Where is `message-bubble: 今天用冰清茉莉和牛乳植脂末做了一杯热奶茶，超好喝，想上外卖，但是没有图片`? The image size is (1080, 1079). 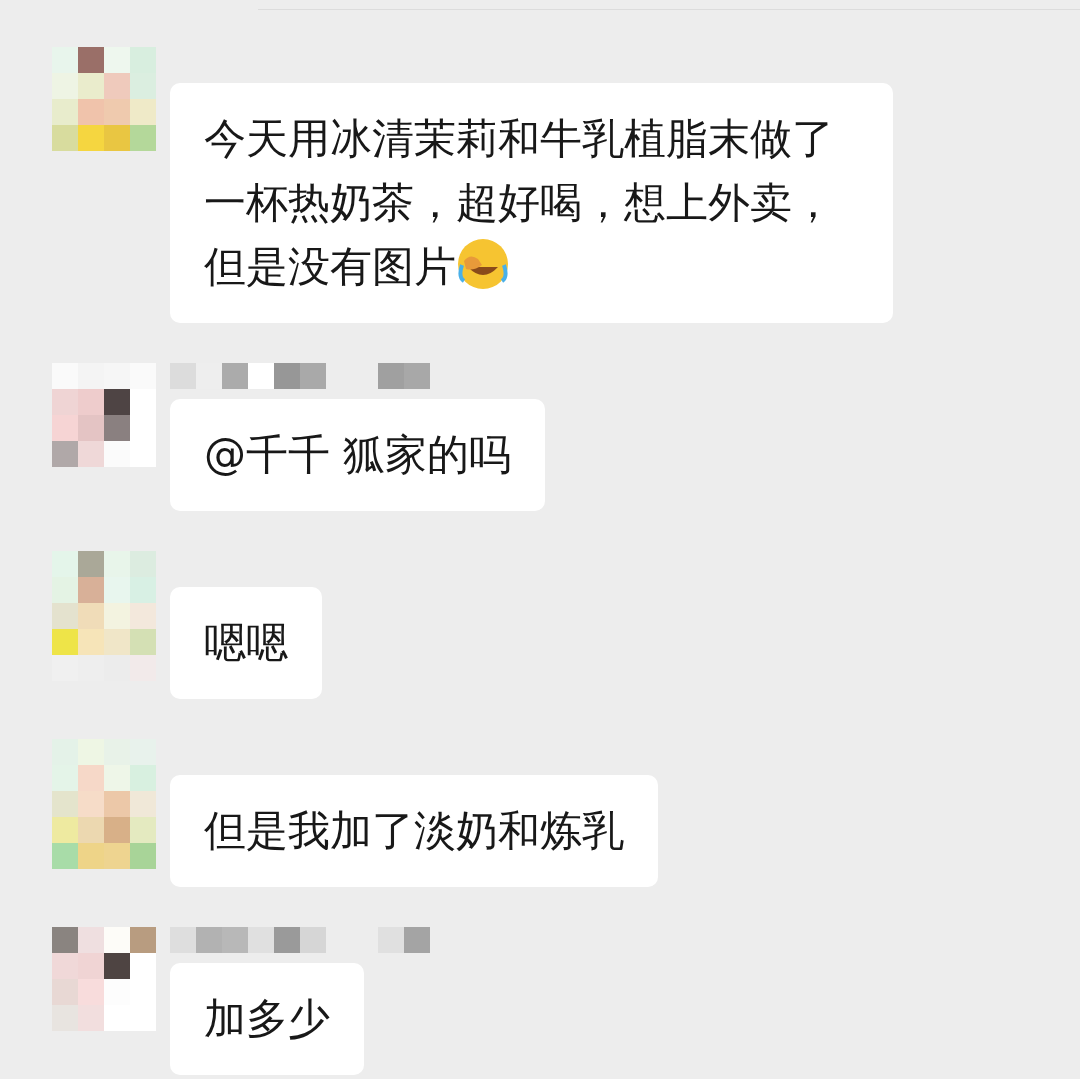
message-bubble: 今天用冰清茉莉和牛乳植脂末做了一杯热奶茶，超好喝，想上外卖，但是没有图片 is located at coordinates (532, 203).